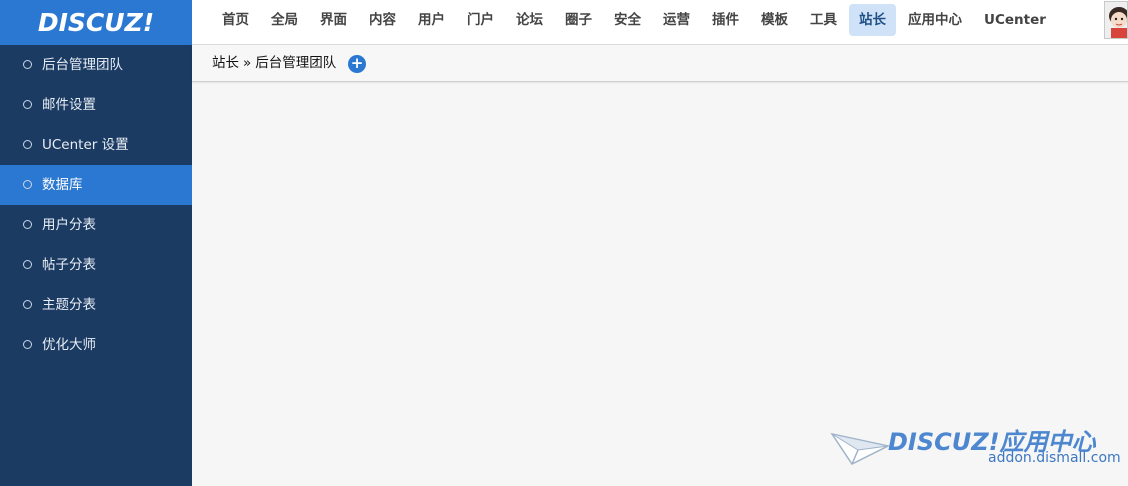 This screenshot has height=486, width=1128. What do you see at coordinates (85, 145) in the screenshot?
I see `sidebar-item-label: UCenter 设置` at bounding box center [85, 145].